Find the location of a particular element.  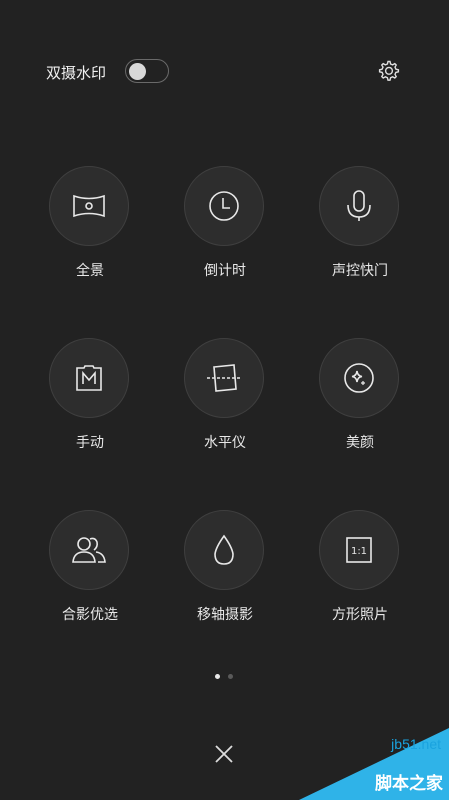

mode-label: 倒计时 is located at coordinates (225, 271).